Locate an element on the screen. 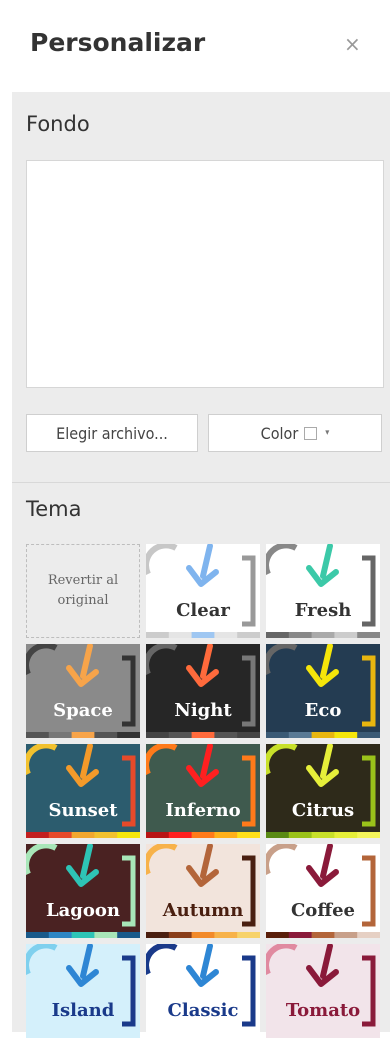 This screenshot has width=390, height=1038. color-picker-button: Color ▾ is located at coordinates (295, 433).